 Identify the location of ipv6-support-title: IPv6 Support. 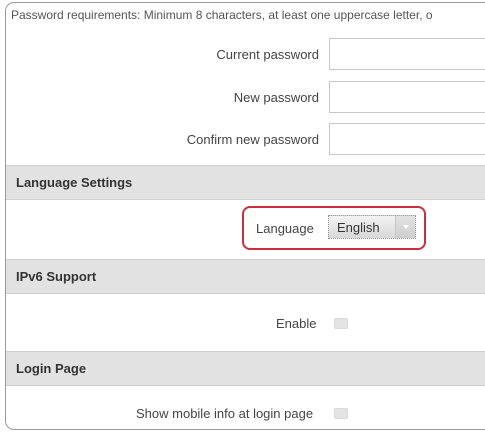
(56, 276).